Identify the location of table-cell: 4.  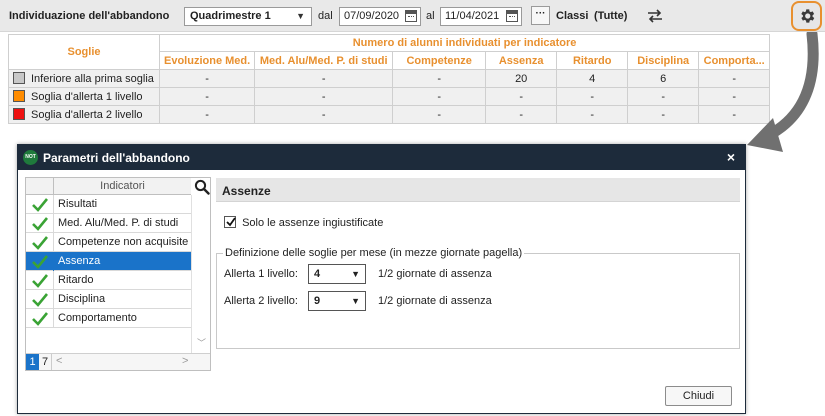
(592, 78).